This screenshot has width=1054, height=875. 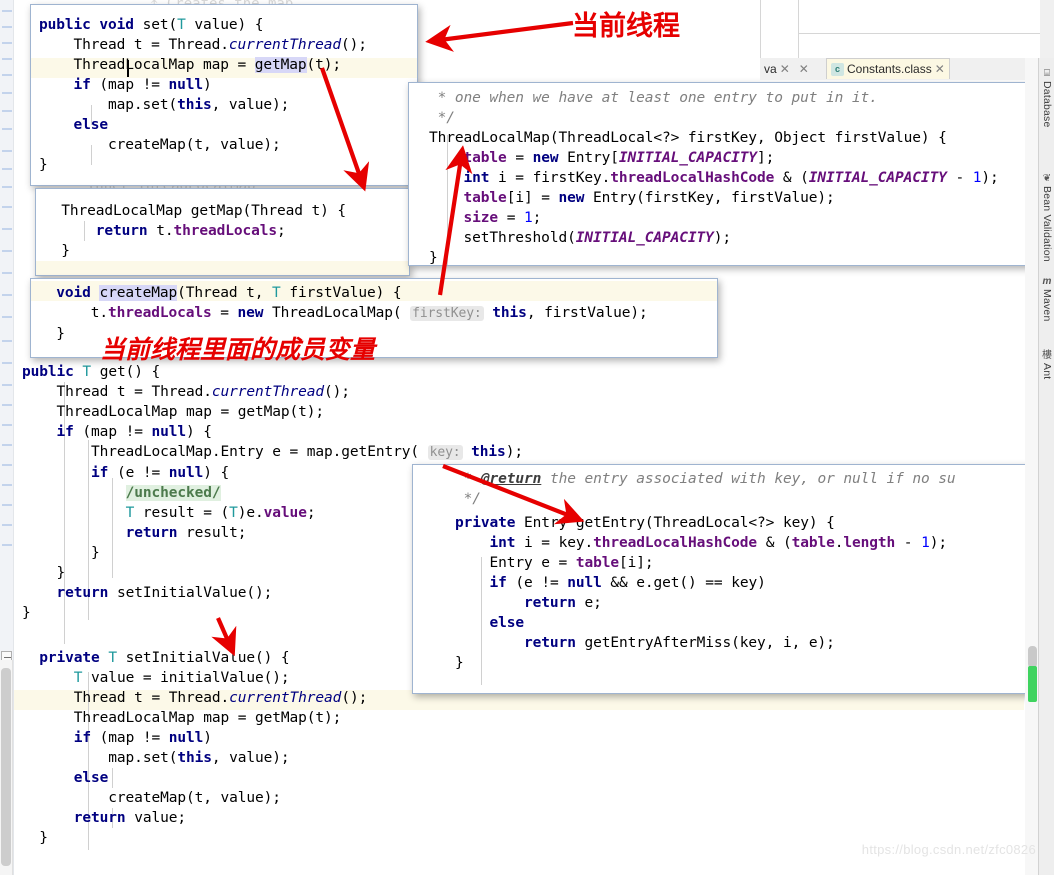 I want to click on editor-scrollbar-thumb, so click(x=1032, y=657).